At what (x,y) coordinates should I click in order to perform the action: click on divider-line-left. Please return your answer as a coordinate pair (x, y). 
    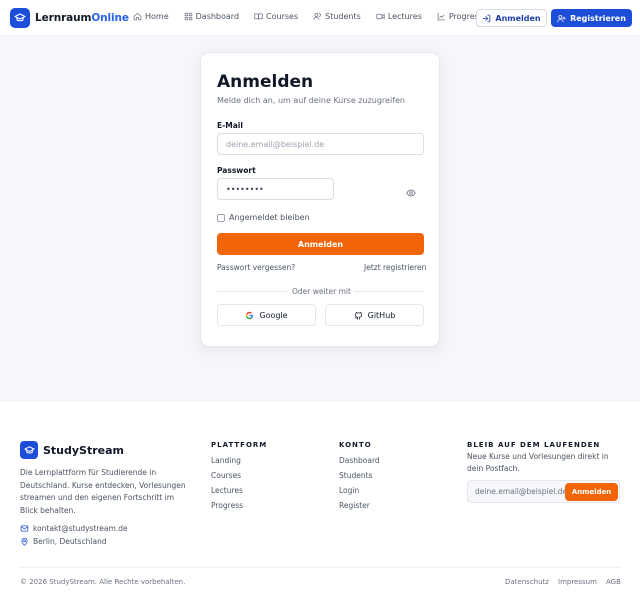
    Looking at the image, I should click on (252, 291).